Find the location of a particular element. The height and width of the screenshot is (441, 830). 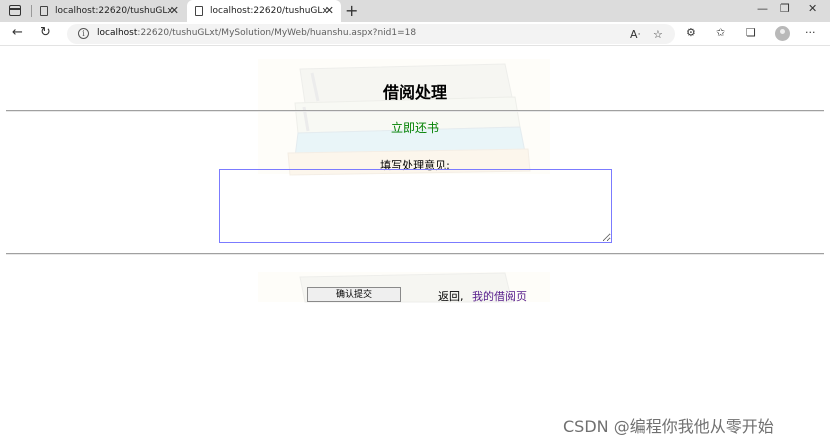

favorite-add-icon: ☆ is located at coordinates (658, 34).